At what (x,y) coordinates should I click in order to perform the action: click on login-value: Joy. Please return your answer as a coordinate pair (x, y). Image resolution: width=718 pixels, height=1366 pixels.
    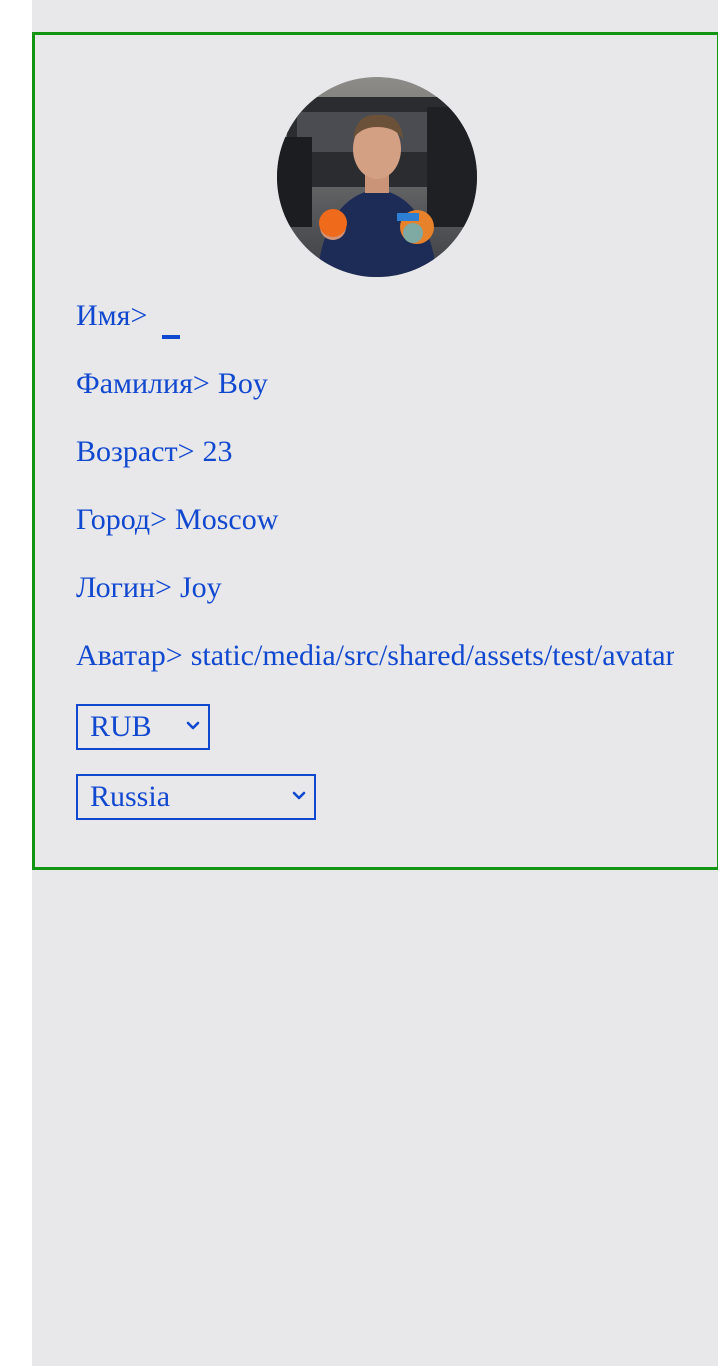
    Looking at the image, I should click on (201, 587).